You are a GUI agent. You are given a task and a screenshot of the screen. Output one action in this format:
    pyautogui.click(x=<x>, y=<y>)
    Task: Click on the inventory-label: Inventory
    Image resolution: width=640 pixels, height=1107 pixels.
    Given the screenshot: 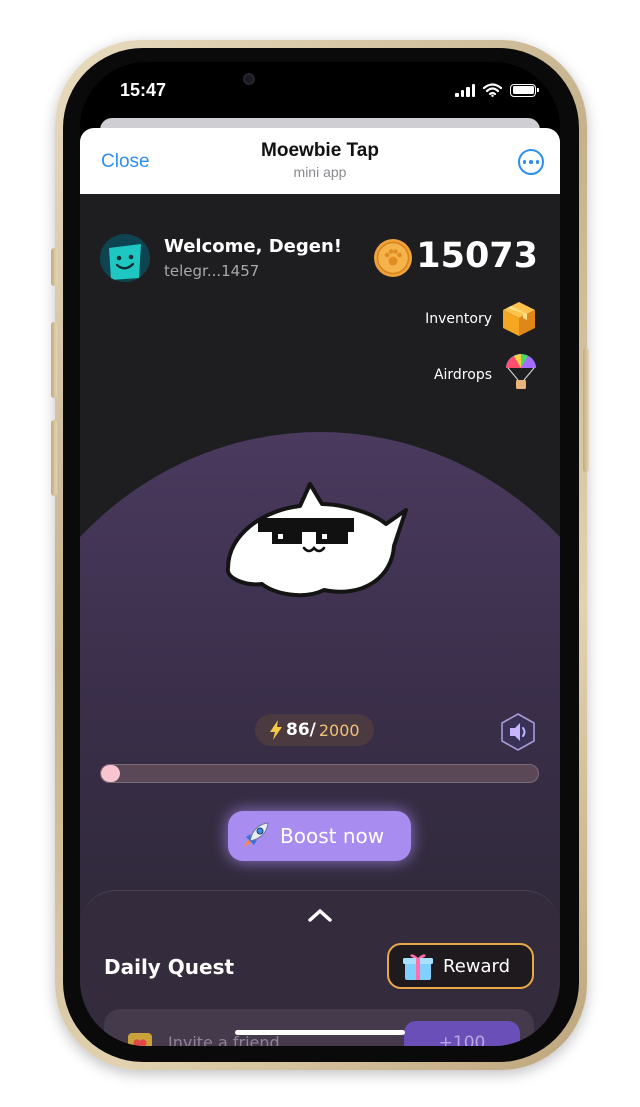 What is the action you would take?
    pyautogui.click(x=458, y=319)
    